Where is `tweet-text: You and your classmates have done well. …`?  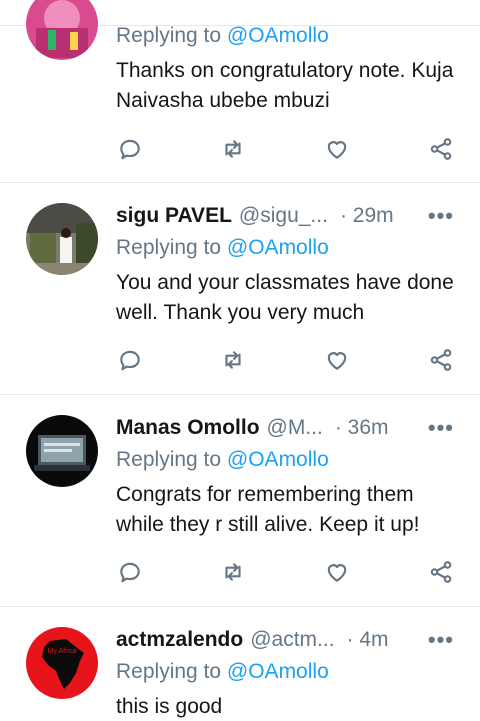
tweet-text: You and your classmates have done well. … is located at coordinates (285, 297).